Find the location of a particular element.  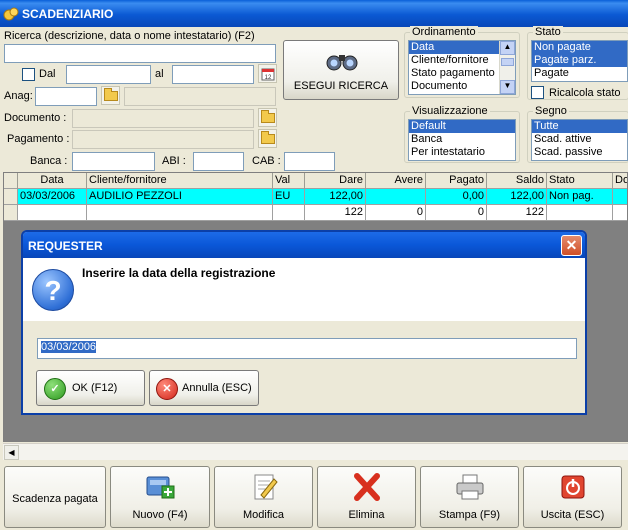

column-header: Val is located at coordinates (289, 181).